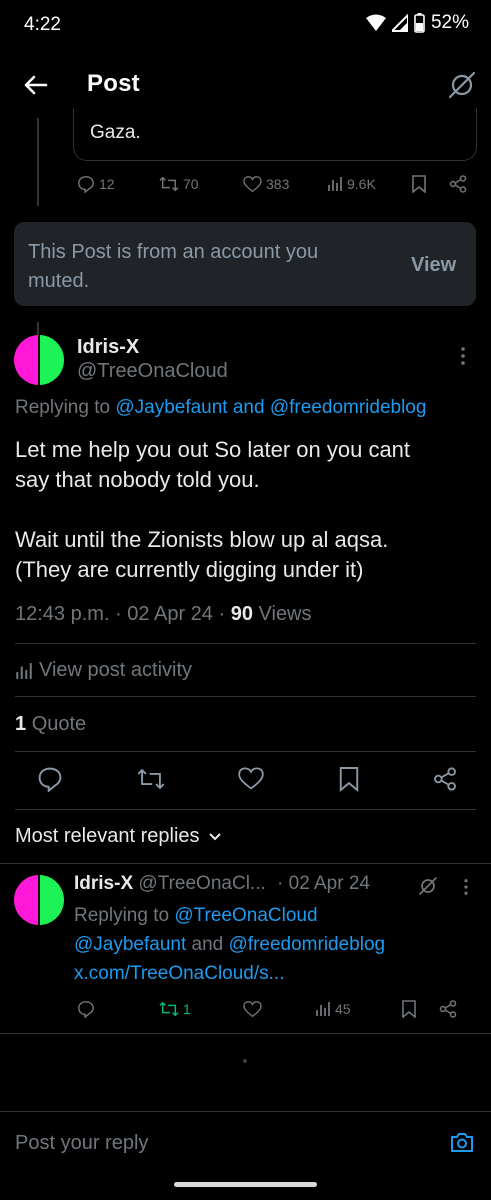 This screenshot has width=491, height=1200. What do you see at coordinates (173, 266) in the screenshot?
I see `muted-notice-text: This Post is from an account you muted.` at bounding box center [173, 266].